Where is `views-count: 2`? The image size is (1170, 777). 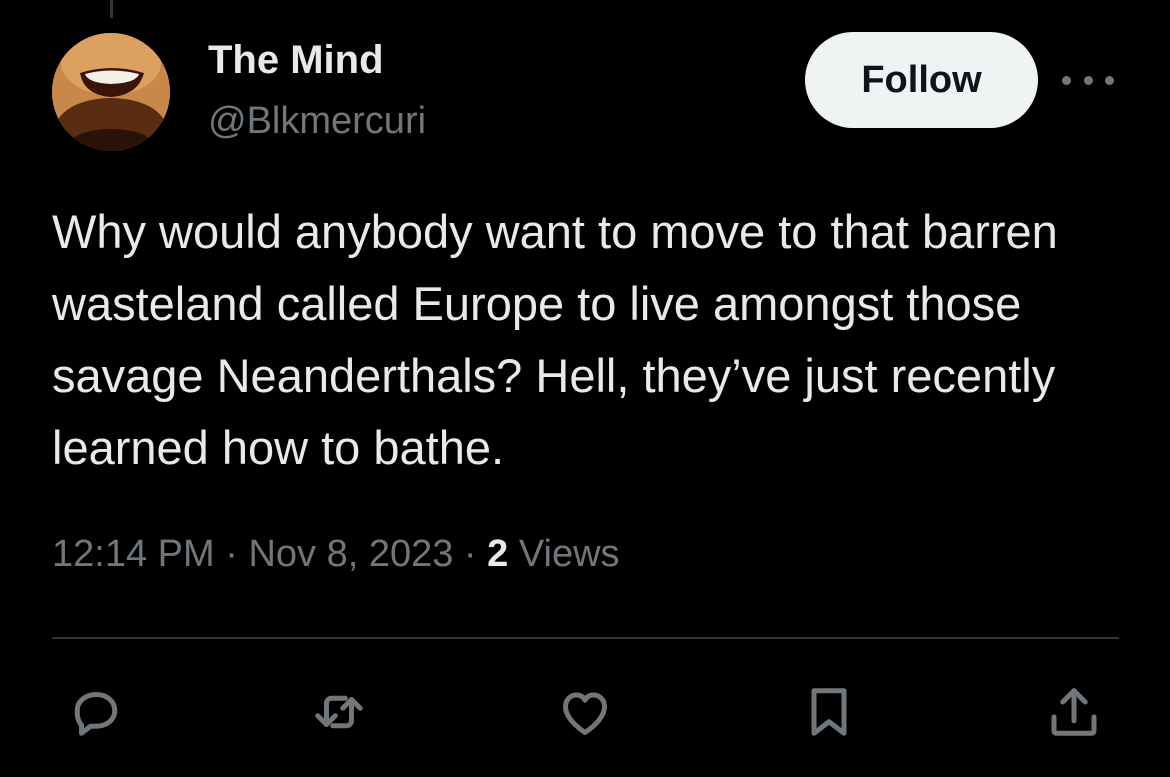
views-count: 2 is located at coordinates (498, 554).